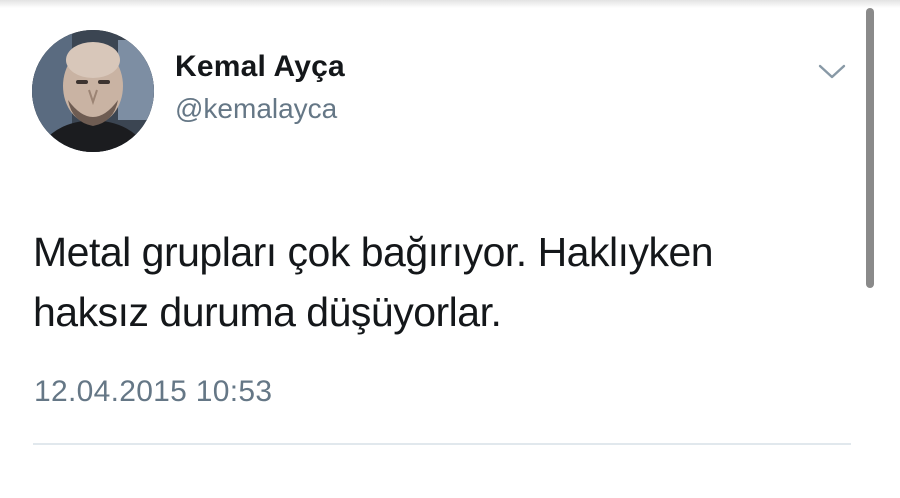  What do you see at coordinates (267, 312) in the screenshot?
I see `tweet-text-line: haksız duruma düşüyorlar.` at bounding box center [267, 312].